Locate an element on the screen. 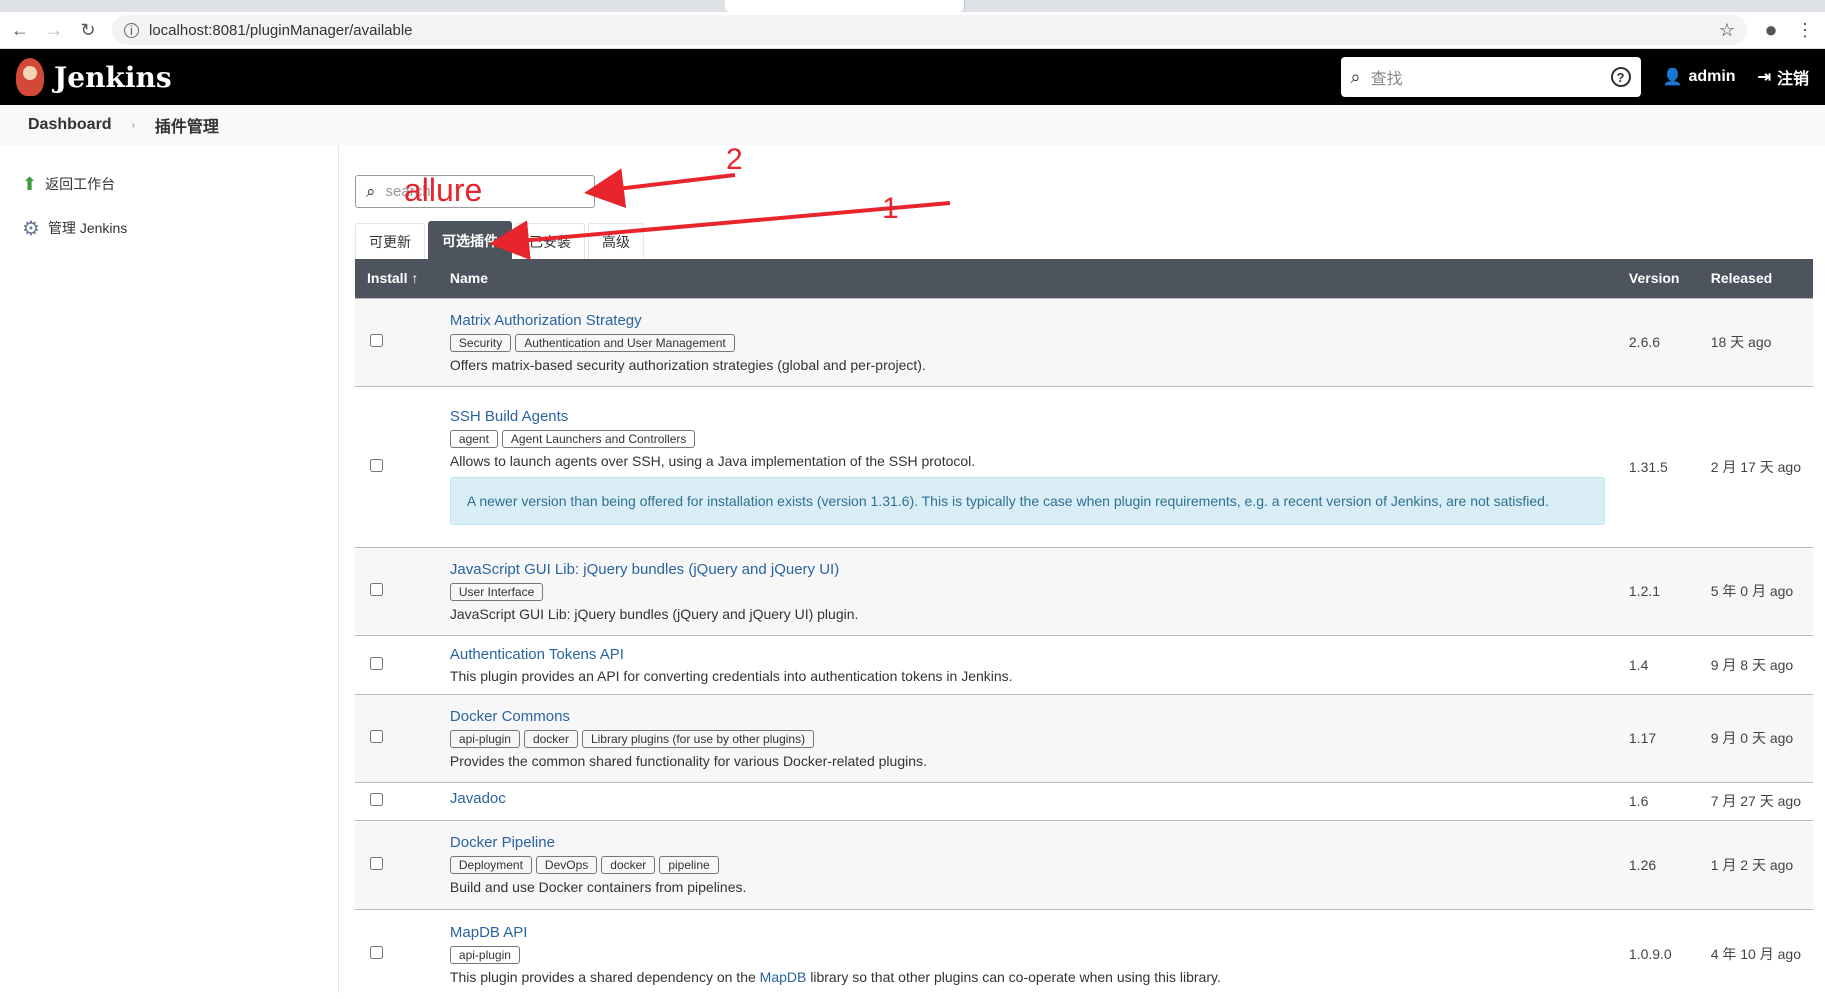 The height and width of the screenshot is (999, 1825). user-name: admin is located at coordinates (1711, 77).